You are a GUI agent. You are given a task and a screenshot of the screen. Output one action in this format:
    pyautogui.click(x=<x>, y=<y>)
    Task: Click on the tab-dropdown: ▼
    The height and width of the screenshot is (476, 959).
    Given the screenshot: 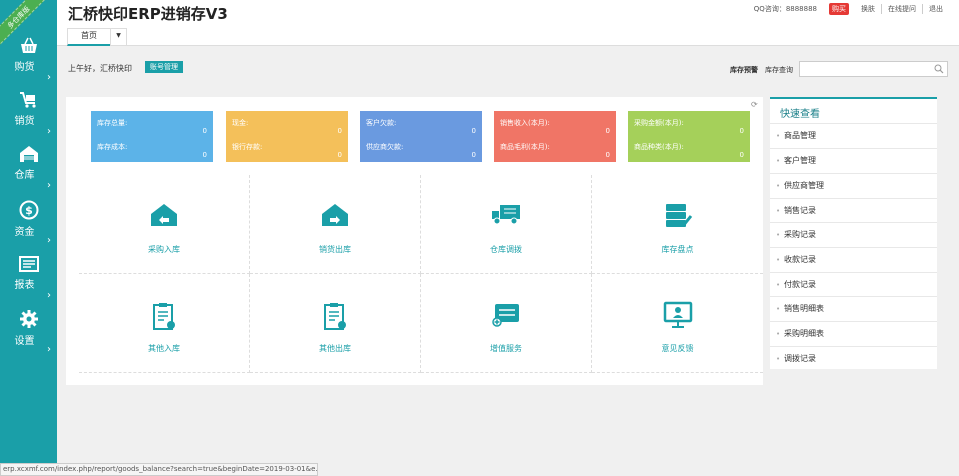 What is the action you would take?
    pyautogui.click(x=118, y=37)
    